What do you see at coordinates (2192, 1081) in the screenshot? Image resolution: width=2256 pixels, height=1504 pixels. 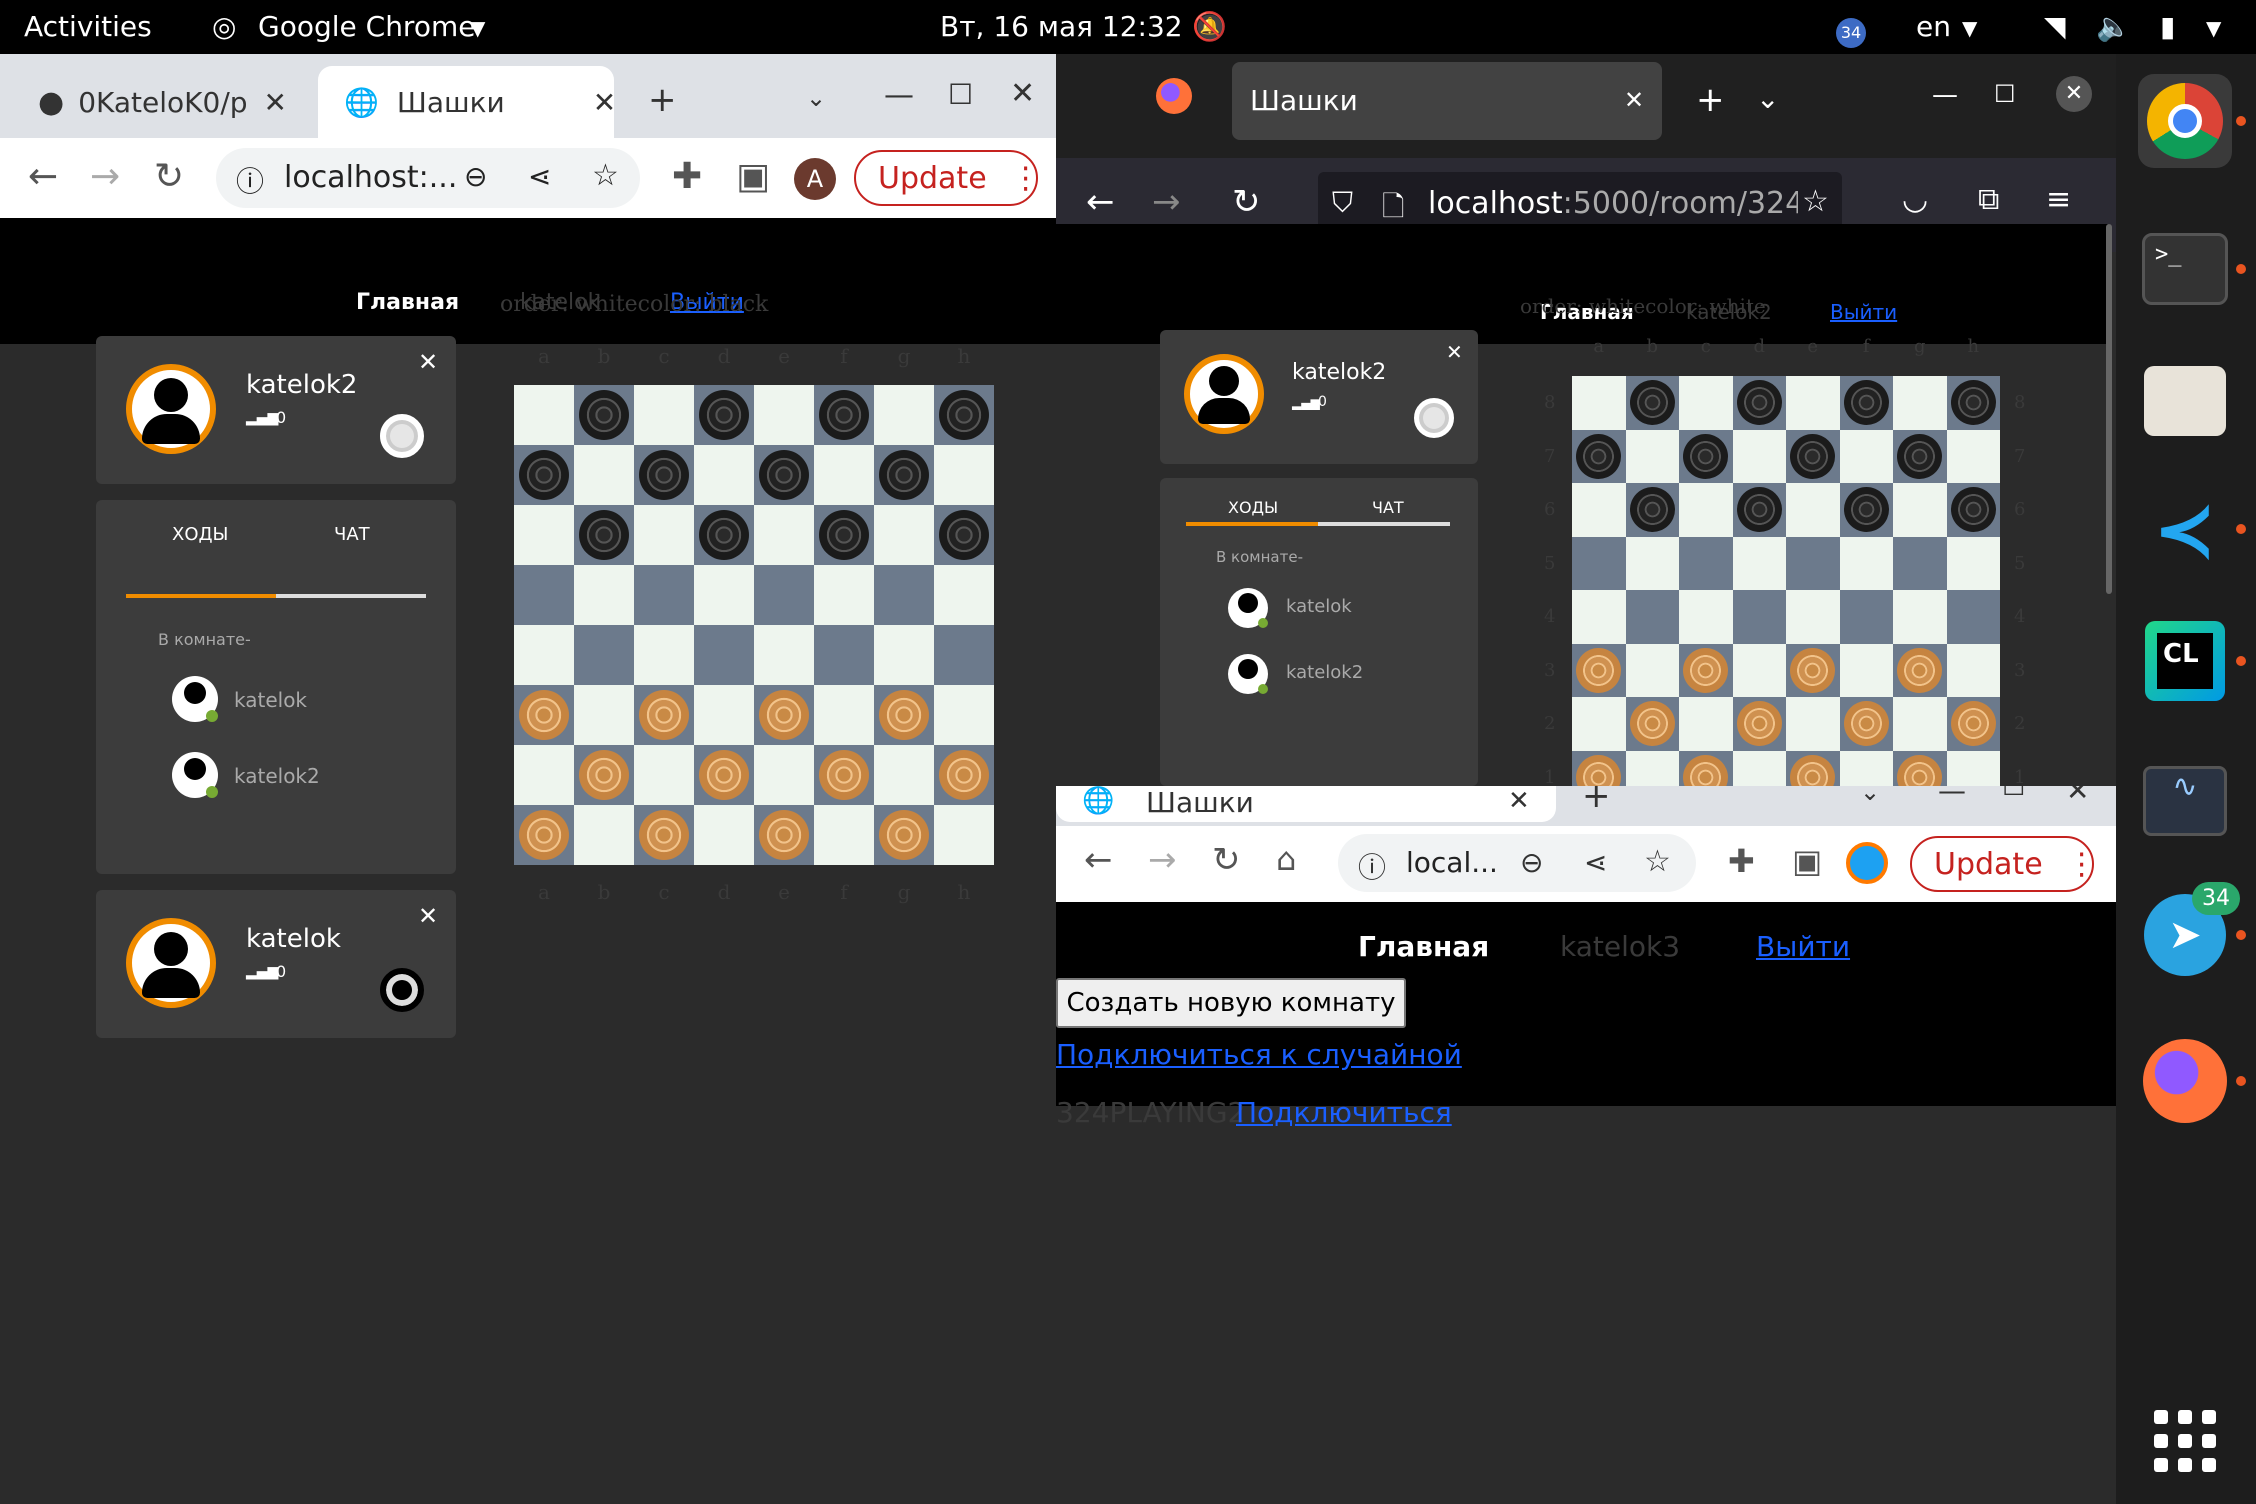 I see `firefox-icon` at bounding box center [2192, 1081].